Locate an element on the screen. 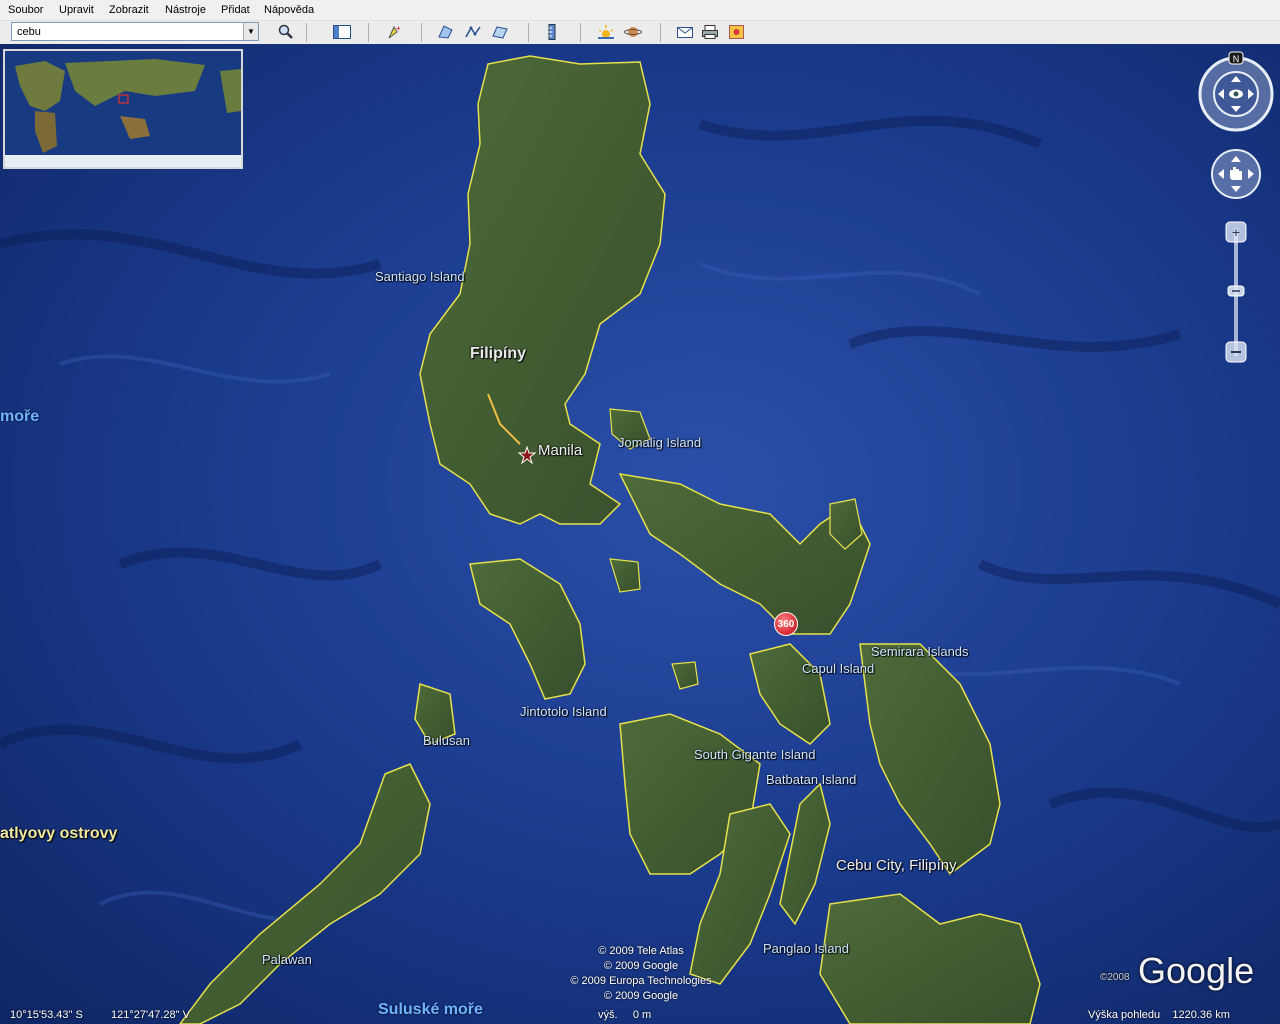 This screenshot has width=1280, height=1024. print-icon is located at coordinates (710, 32).